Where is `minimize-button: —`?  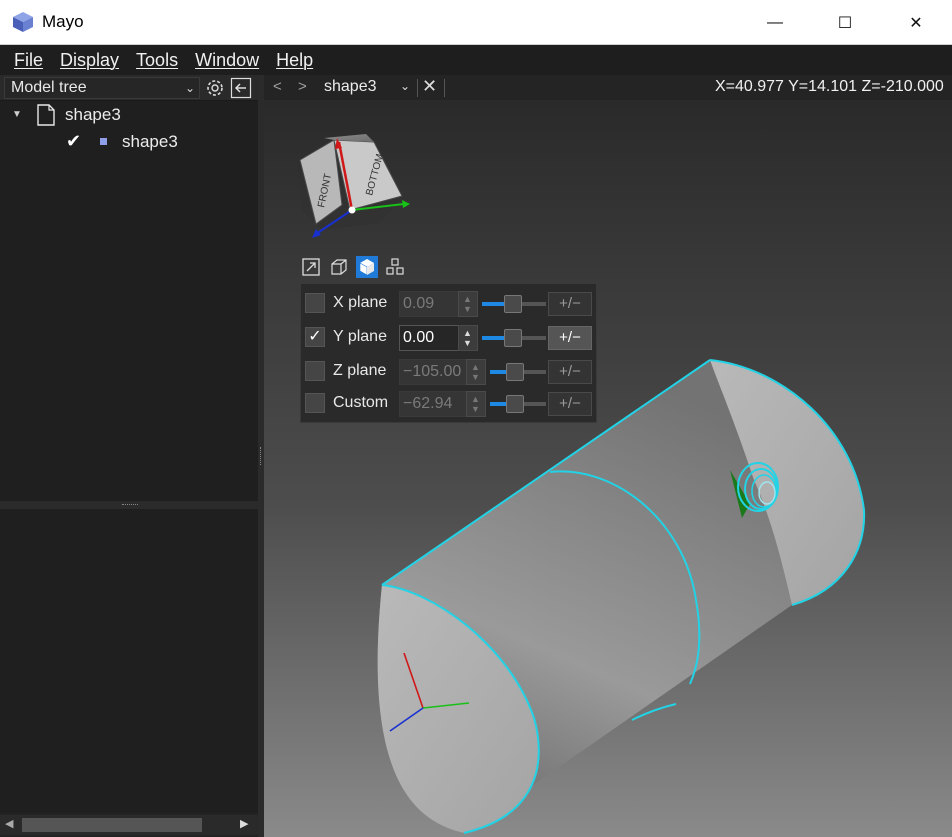 minimize-button: — is located at coordinates (775, 22).